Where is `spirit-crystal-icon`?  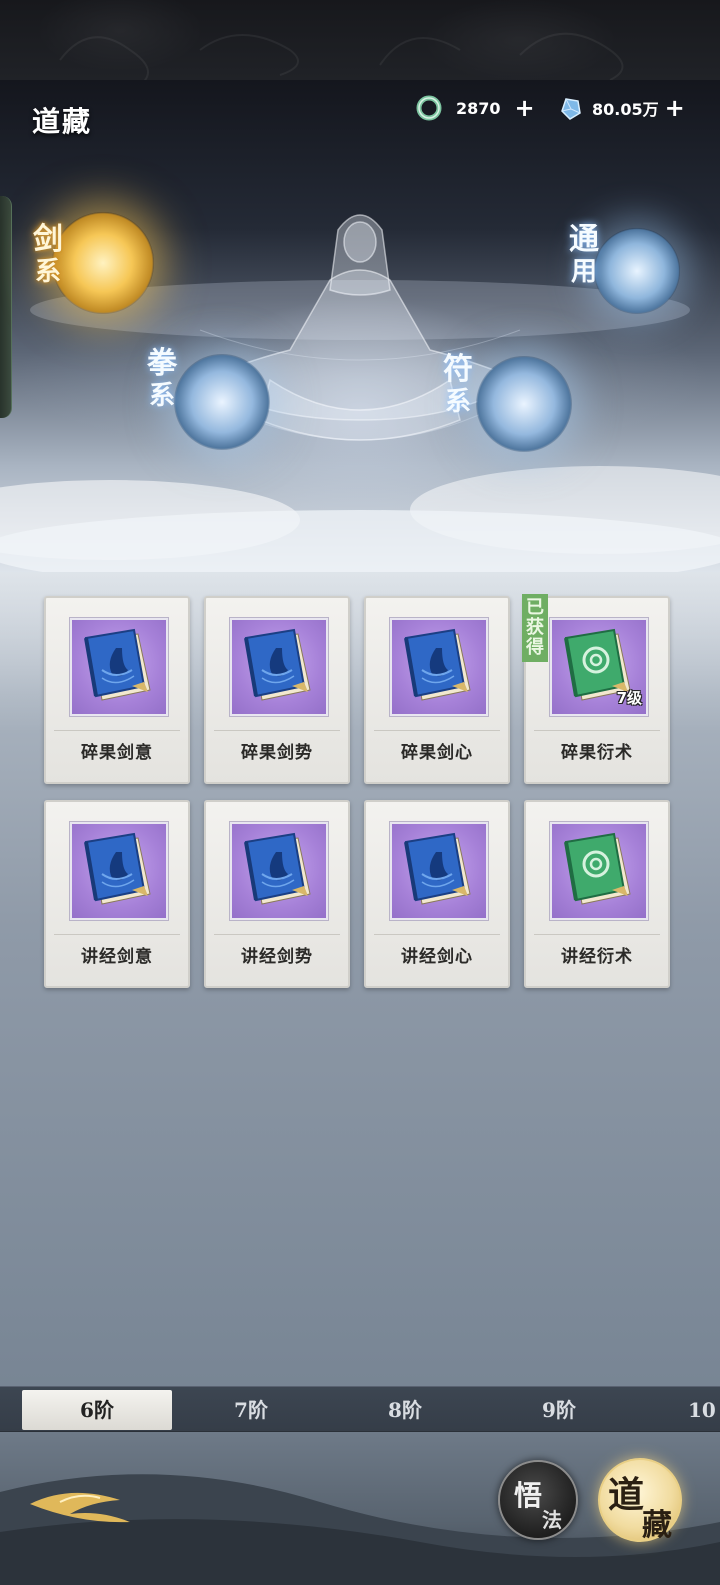 spirit-crystal-icon is located at coordinates (571, 109).